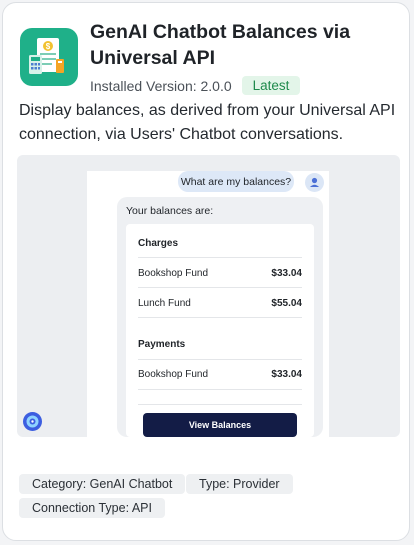 This screenshot has width=414, height=545. I want to click on installed-version: Installed Version: 2.0.0, so click(161, 85).